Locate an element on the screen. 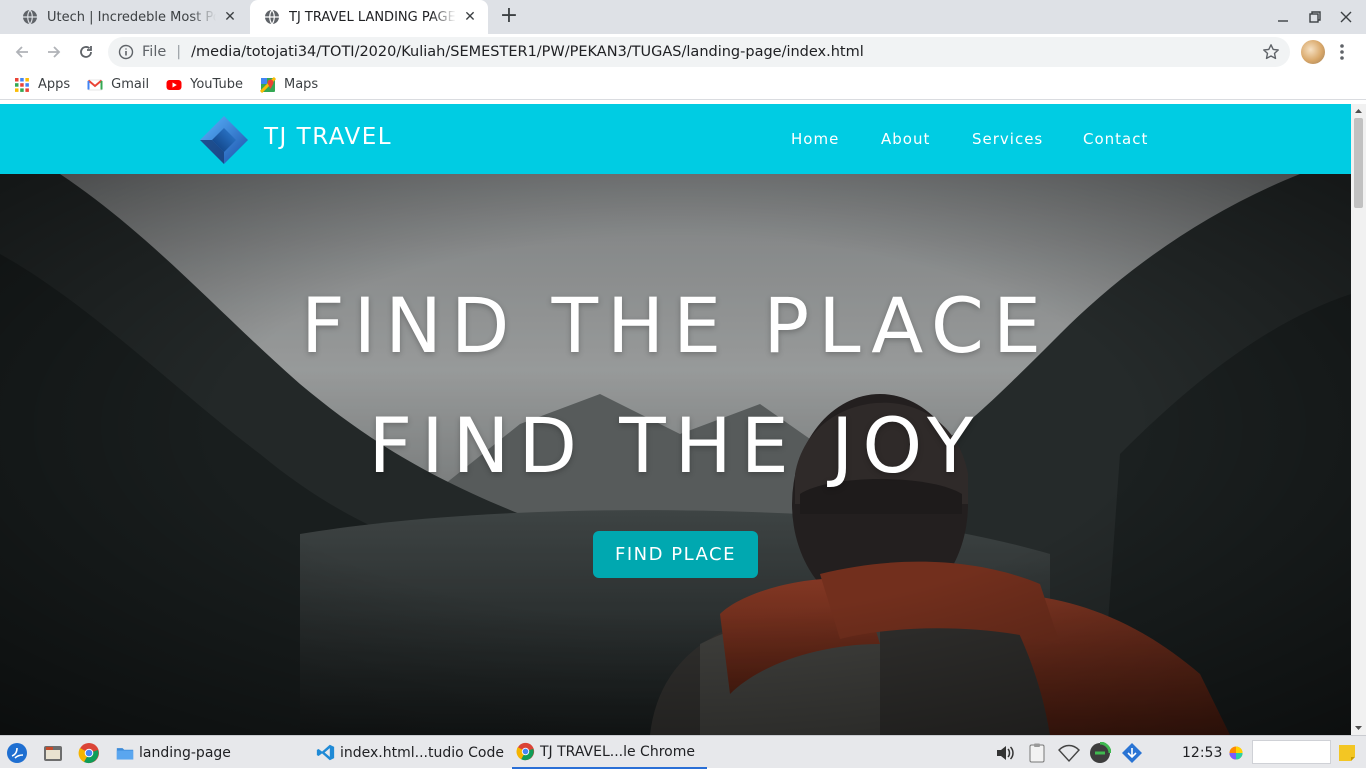  taskbar-search-box is located at coordinates (1291, 752).